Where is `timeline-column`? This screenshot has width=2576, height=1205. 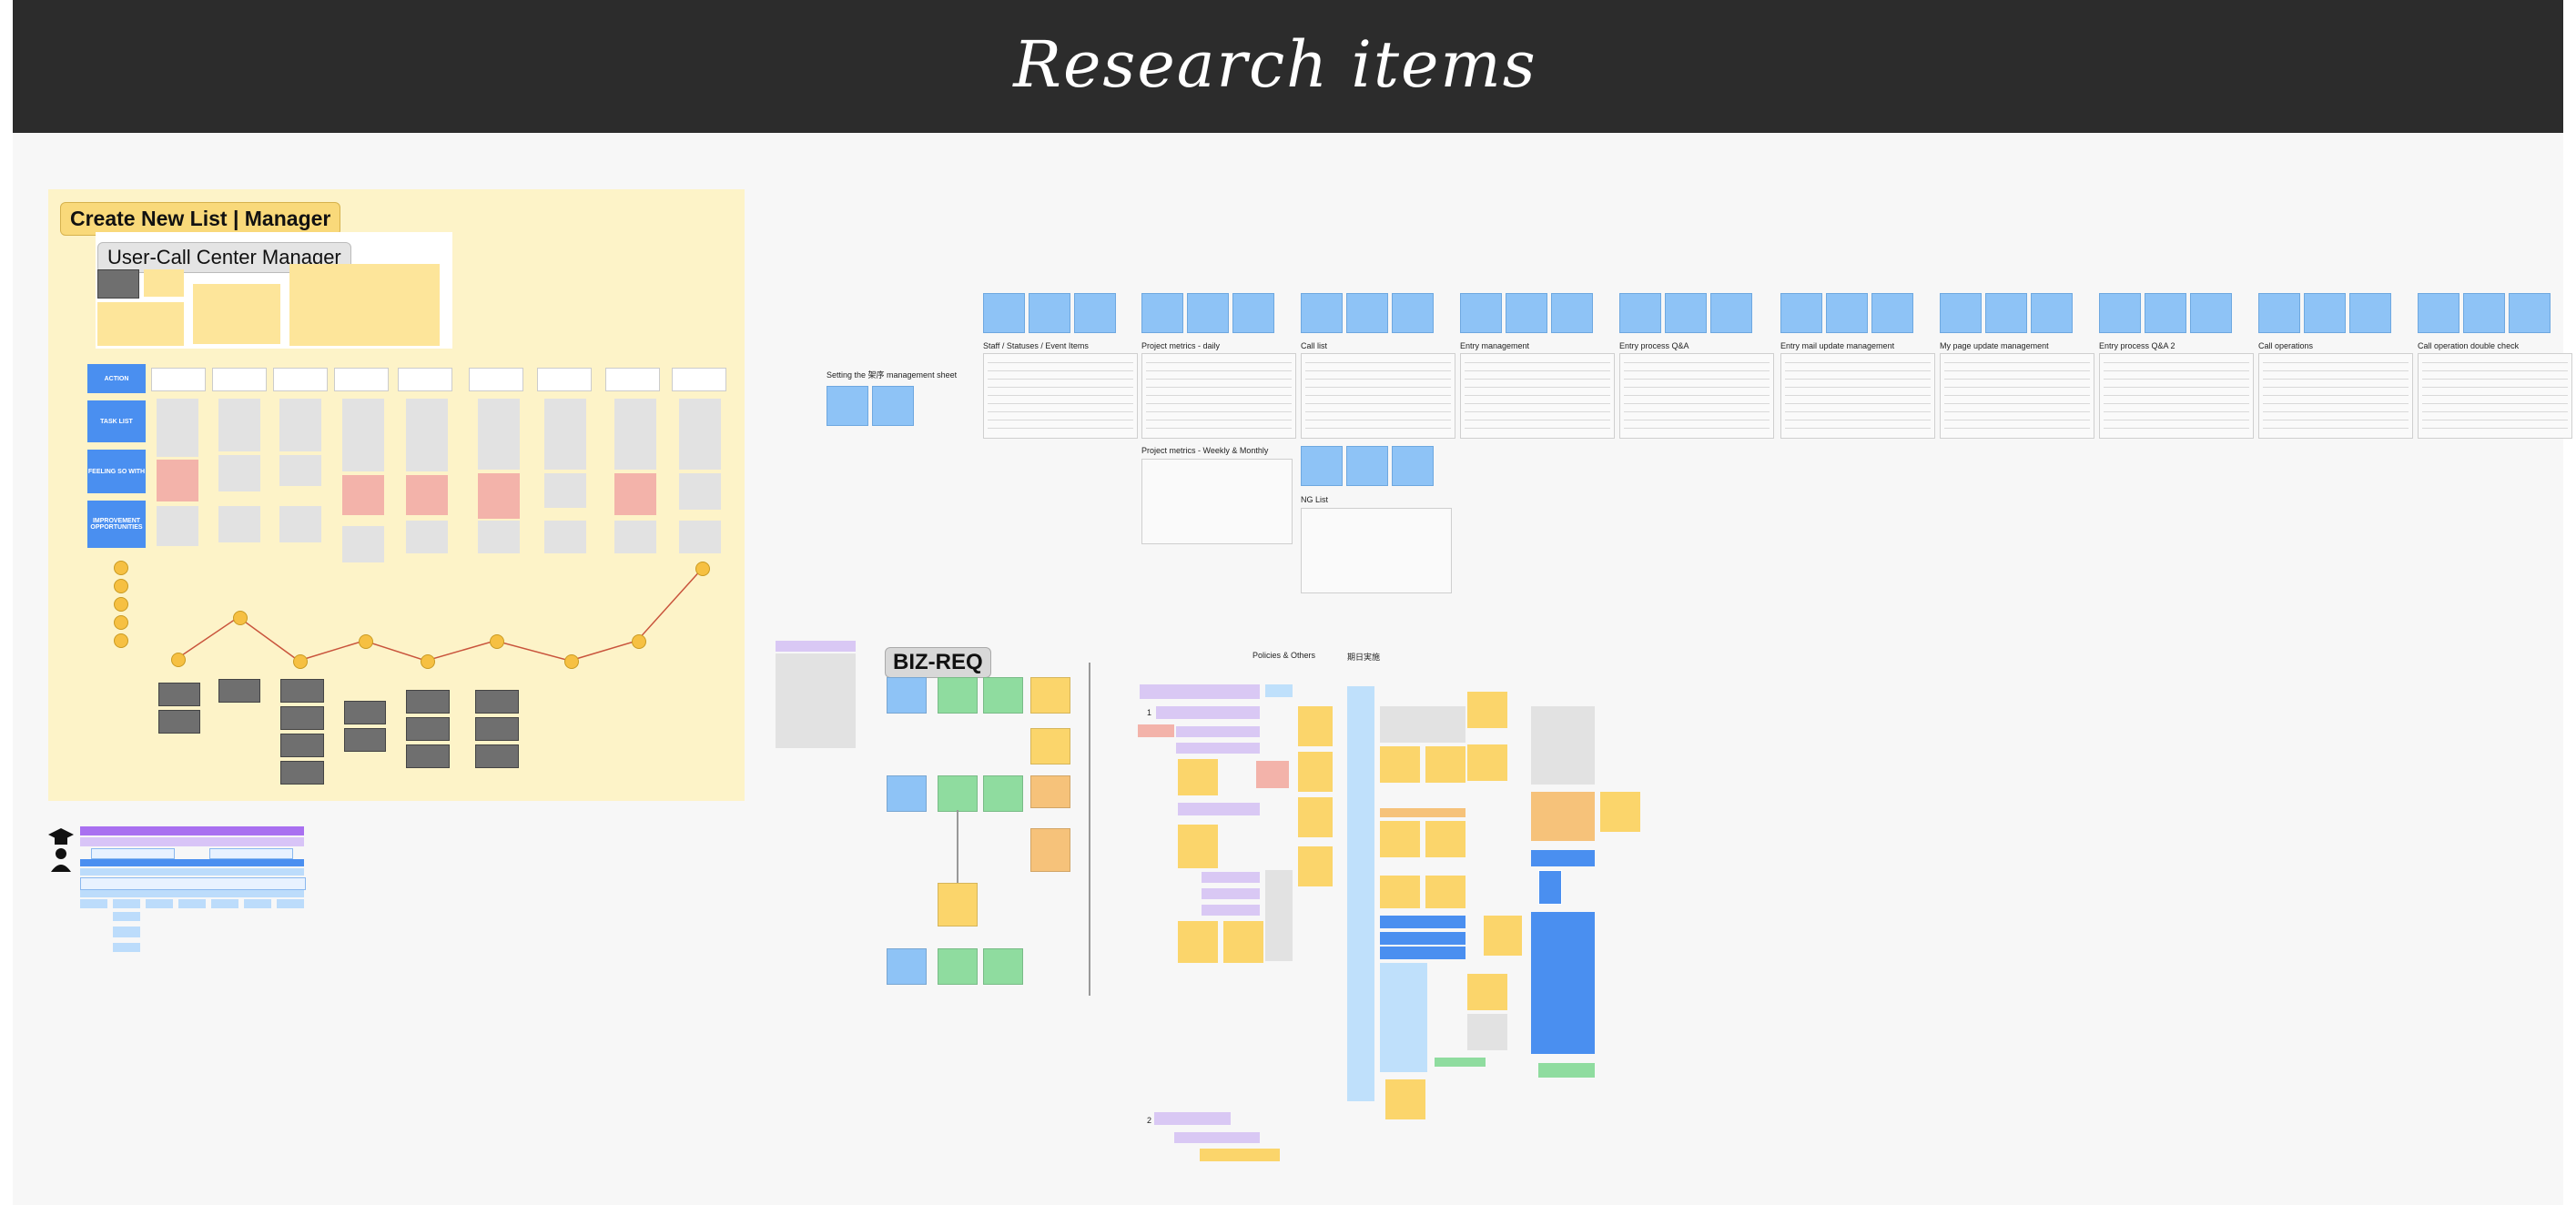 timeline-column is located at coordinates (1360, 894).